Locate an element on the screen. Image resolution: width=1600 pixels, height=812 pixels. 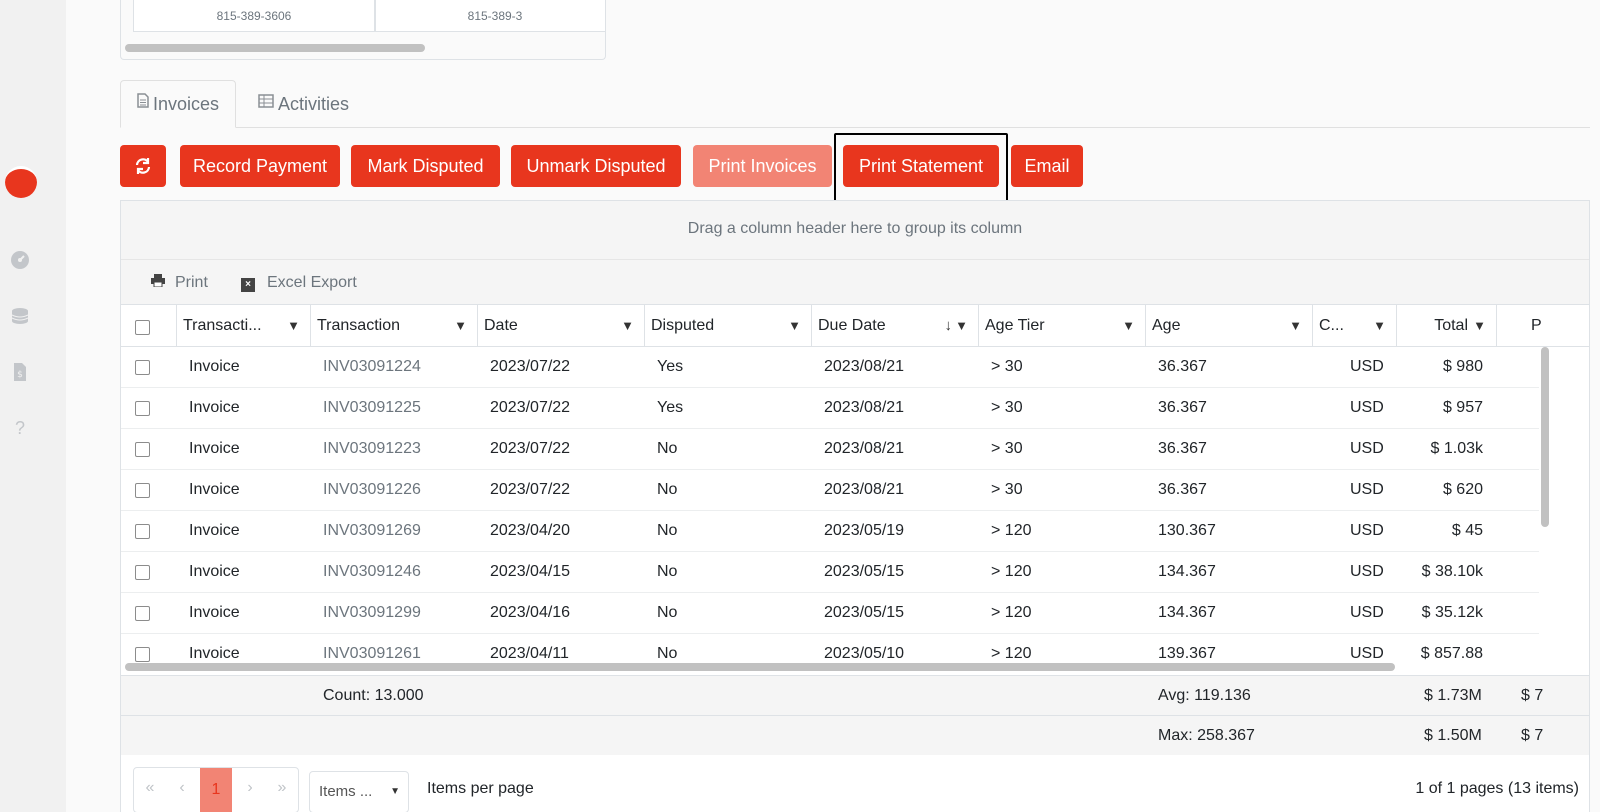
transaction-link: INV03091223 is located at coordinates (372, 449).